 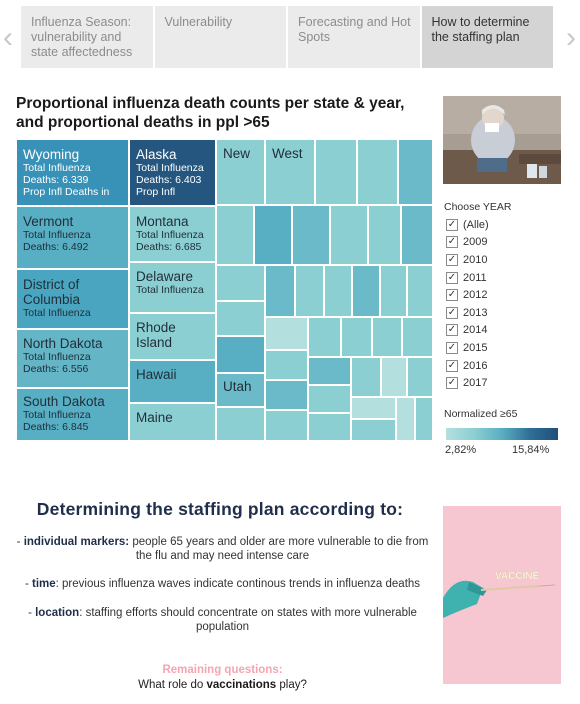 What do you see at coordinates (467, 313) in the screenshot?
I see `year-option-2013: ✓ 2013` at bounding box center [467, 313].